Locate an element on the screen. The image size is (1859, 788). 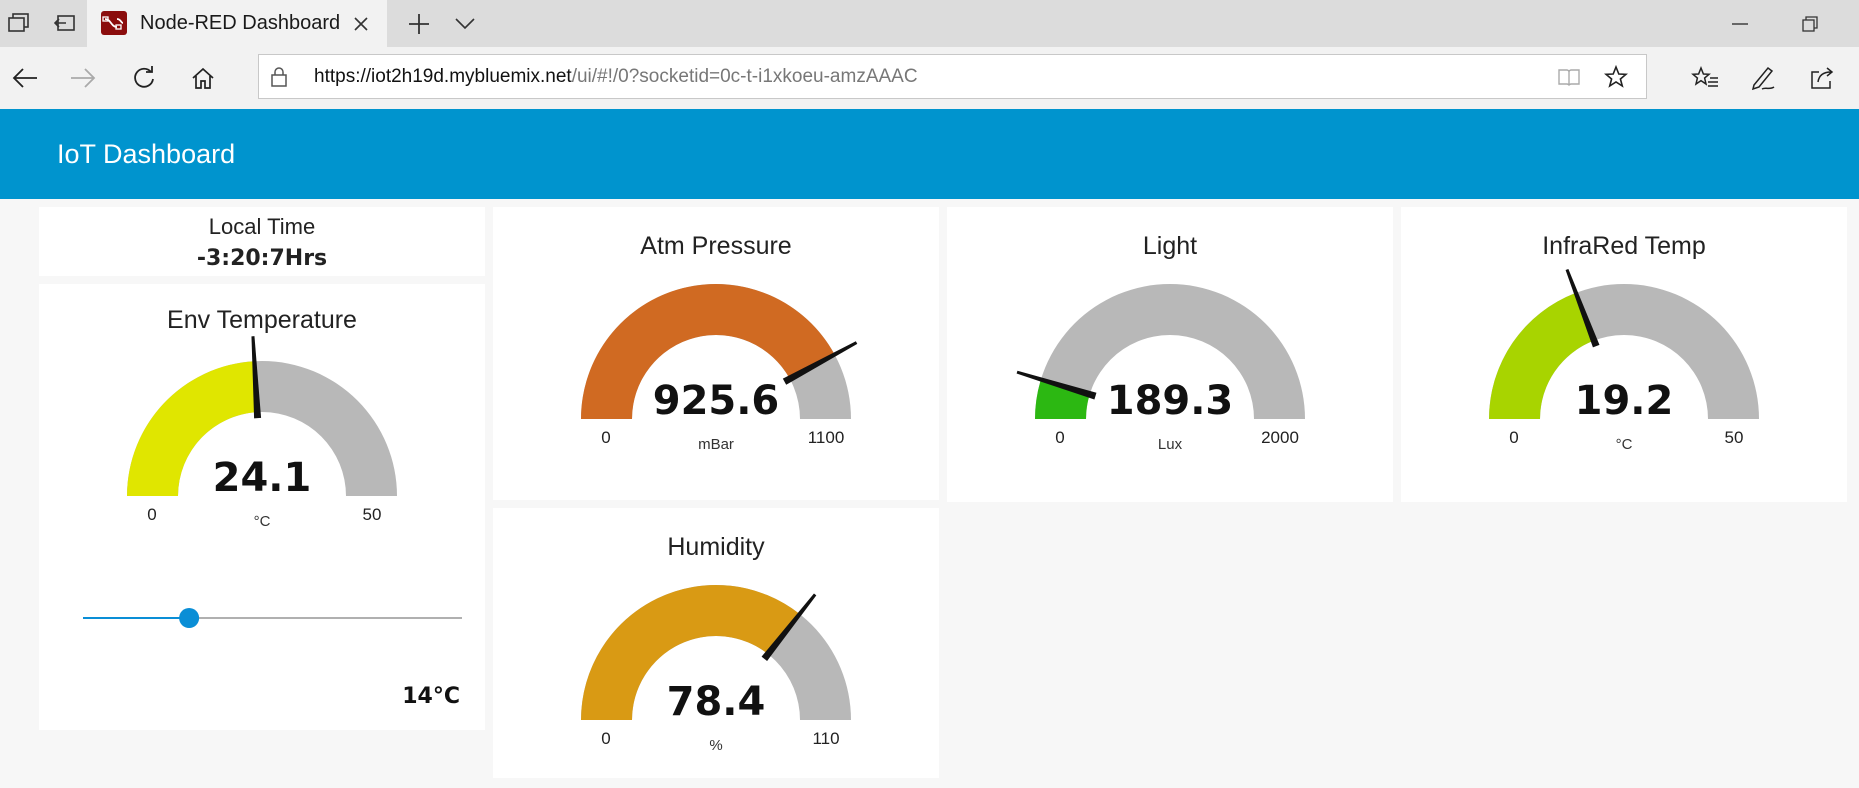
slider-value-readout: 14°C is located at coordinates (431, 696).